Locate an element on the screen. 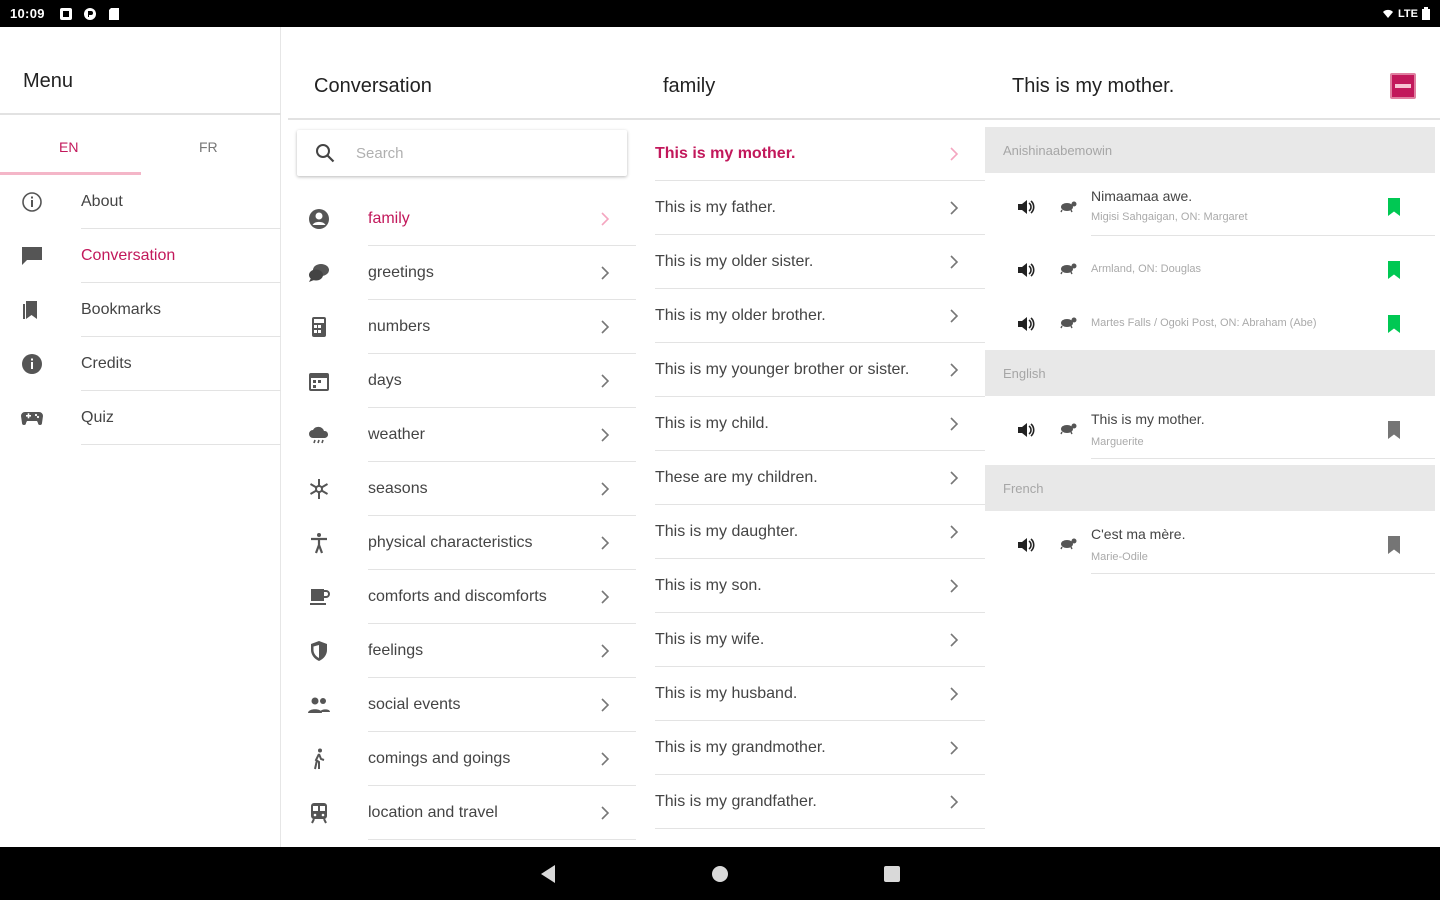  calculator-icon is located at coordinates (319, 327).